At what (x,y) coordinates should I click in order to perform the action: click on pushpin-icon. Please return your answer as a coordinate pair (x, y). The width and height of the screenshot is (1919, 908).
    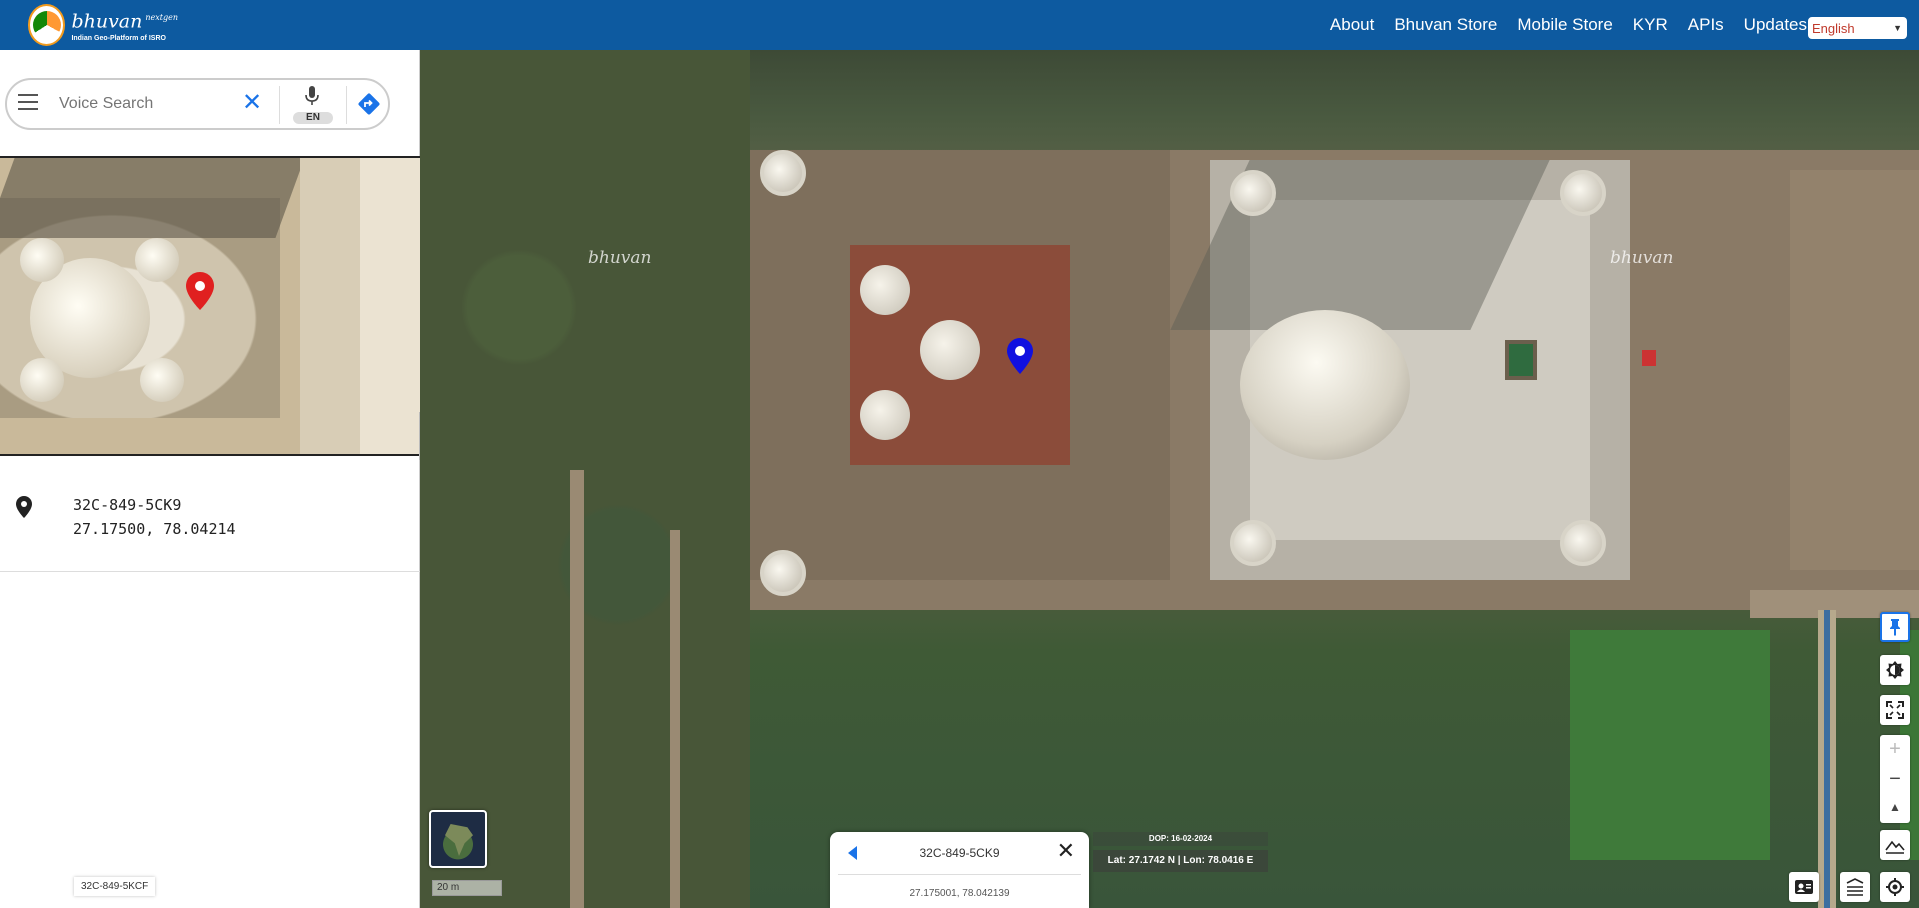
    Looking at the image, I should click on (1895, 627).